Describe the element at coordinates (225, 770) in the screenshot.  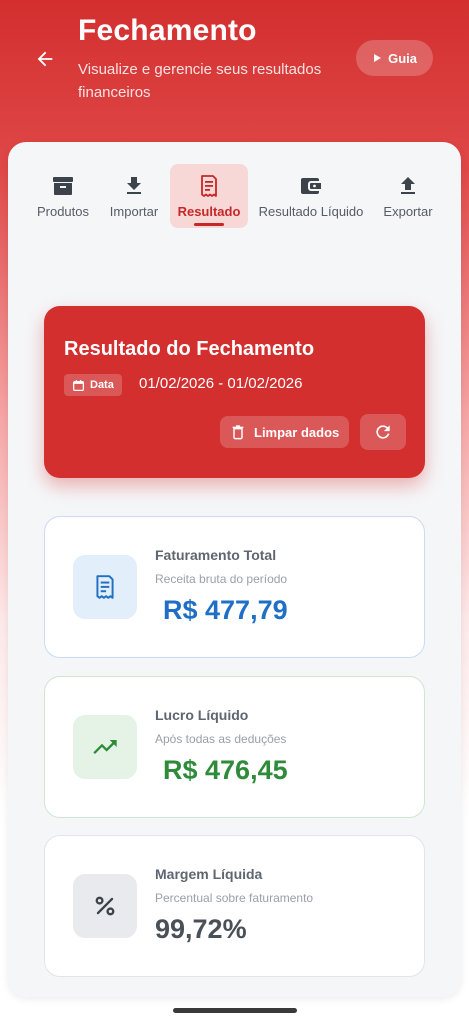
I see `metric-value: R$ 476,45` at that location.